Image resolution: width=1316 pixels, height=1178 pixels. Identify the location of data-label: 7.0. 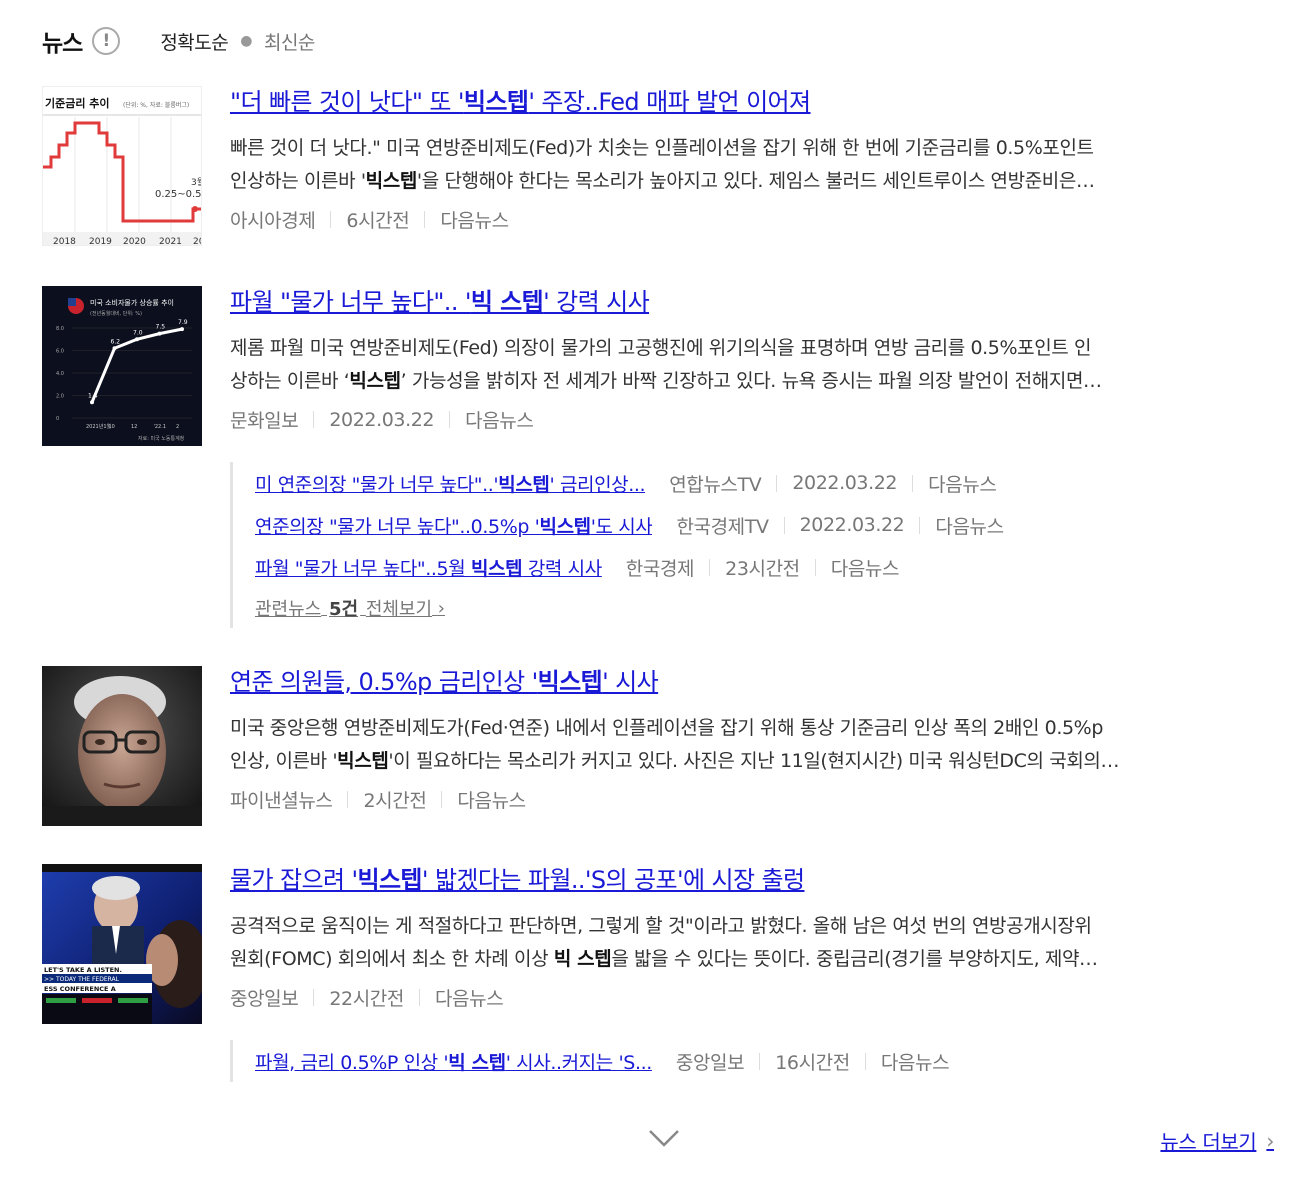
(138, 332).